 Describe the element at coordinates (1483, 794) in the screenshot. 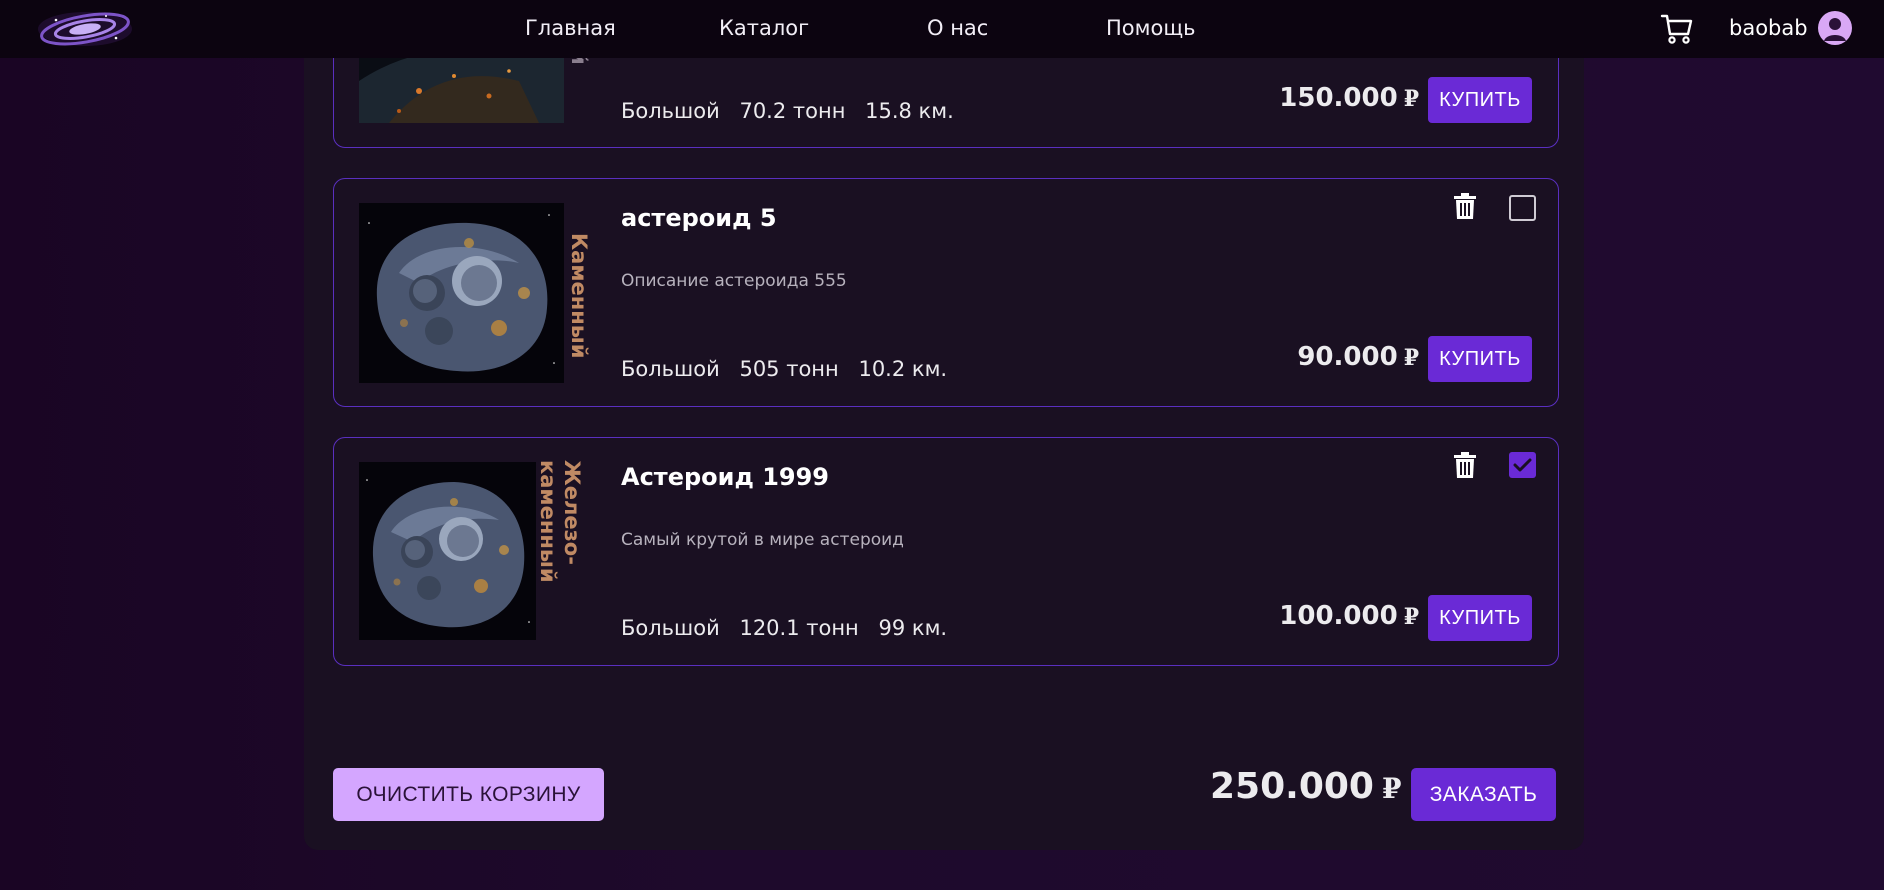

I see `order-button: ЗАКАЗАТЬ` at that location.